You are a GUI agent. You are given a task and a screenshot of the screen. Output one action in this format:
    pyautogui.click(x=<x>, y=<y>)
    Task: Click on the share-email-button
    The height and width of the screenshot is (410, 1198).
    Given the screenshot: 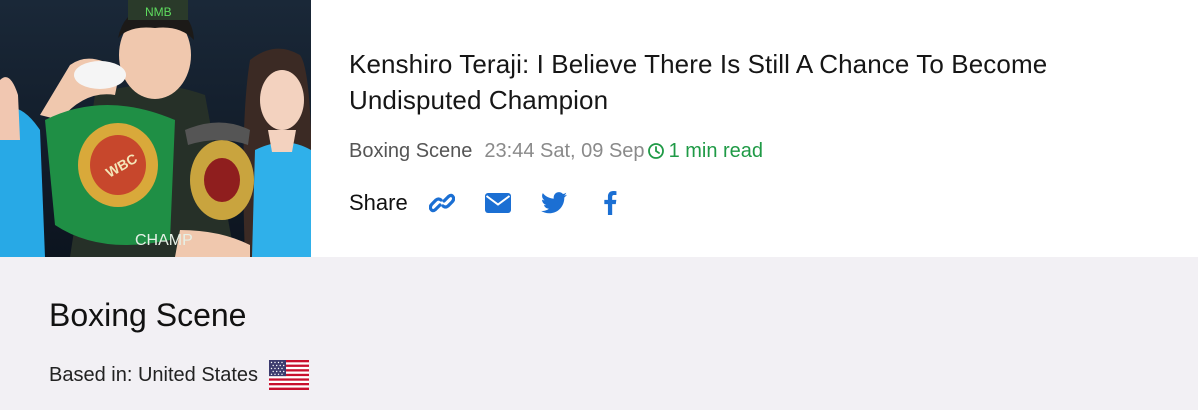 What is the action you would take?
    pyautogui.click(x=498, y=203)
    